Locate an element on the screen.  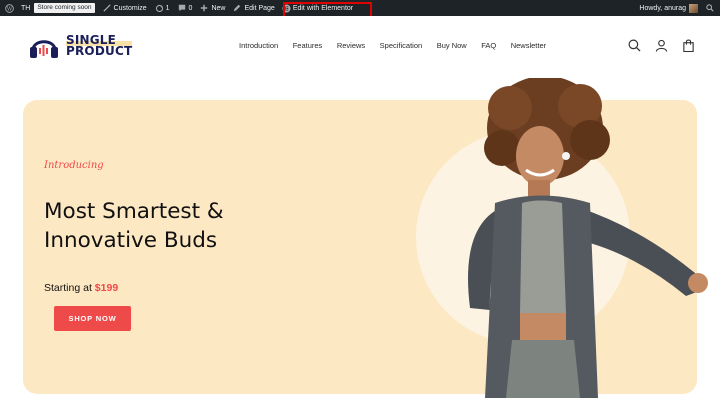
logo-text: SINGLE PRODUCT is located at coordinates (99, 46).